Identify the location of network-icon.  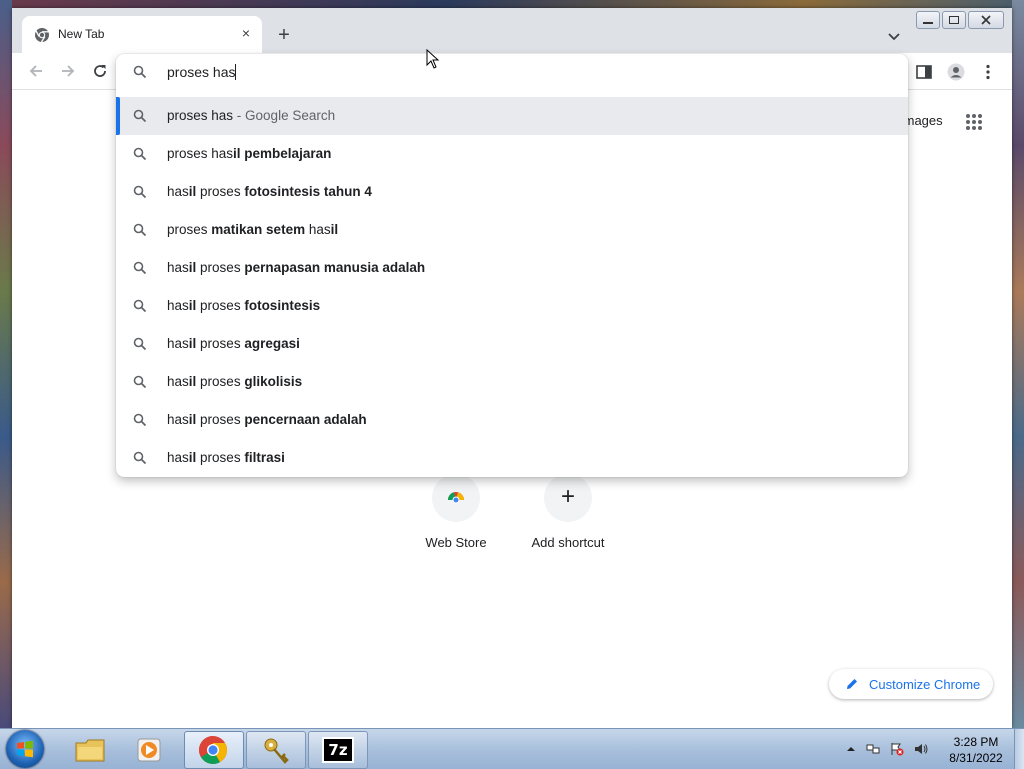
(873, 749).